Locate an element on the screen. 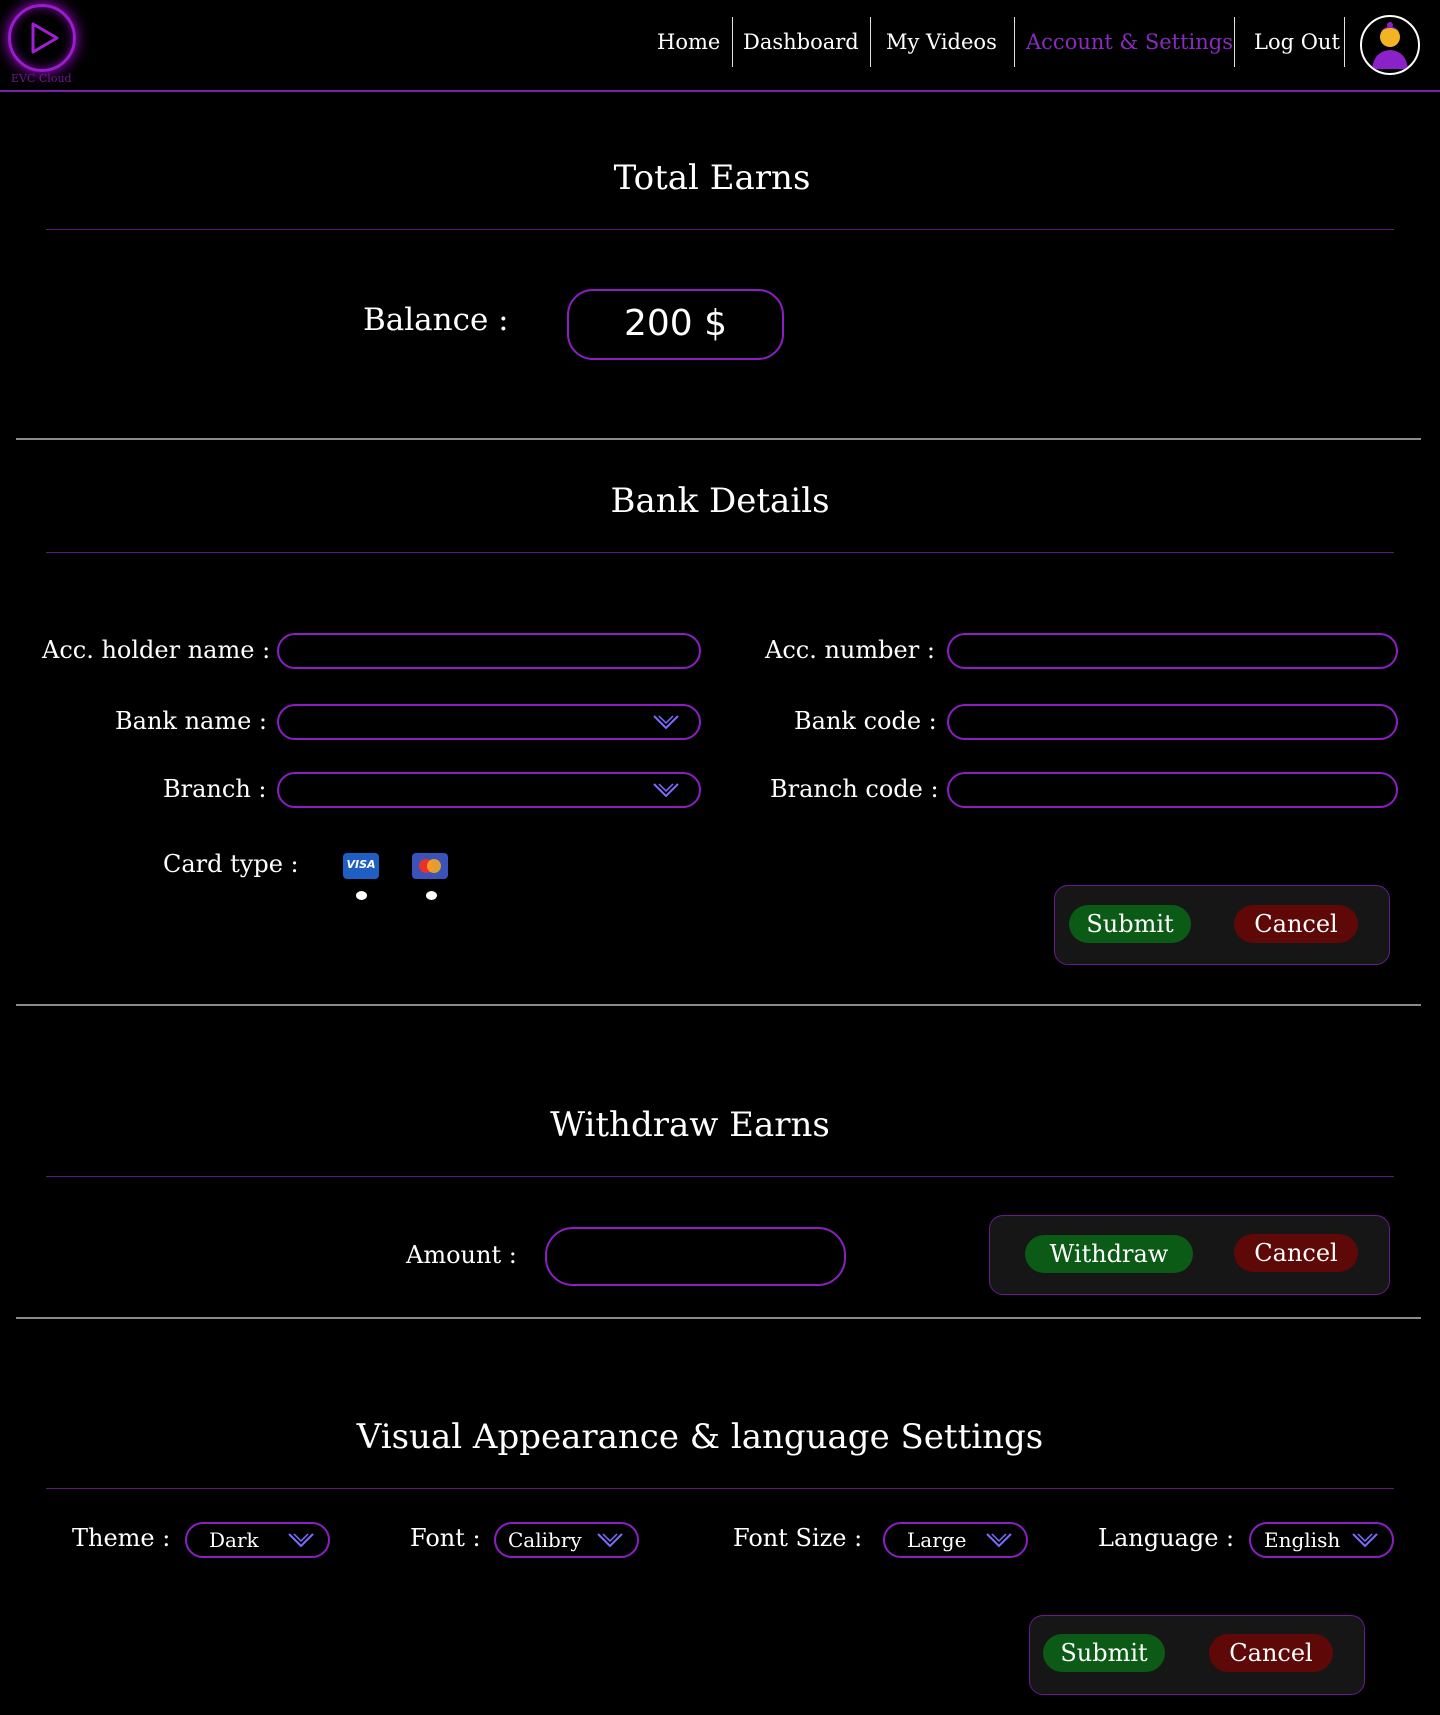 The width and height of the screenshot is (1440, 1715). bank-name-label: Bank name : is located at coordinates (191, 721).